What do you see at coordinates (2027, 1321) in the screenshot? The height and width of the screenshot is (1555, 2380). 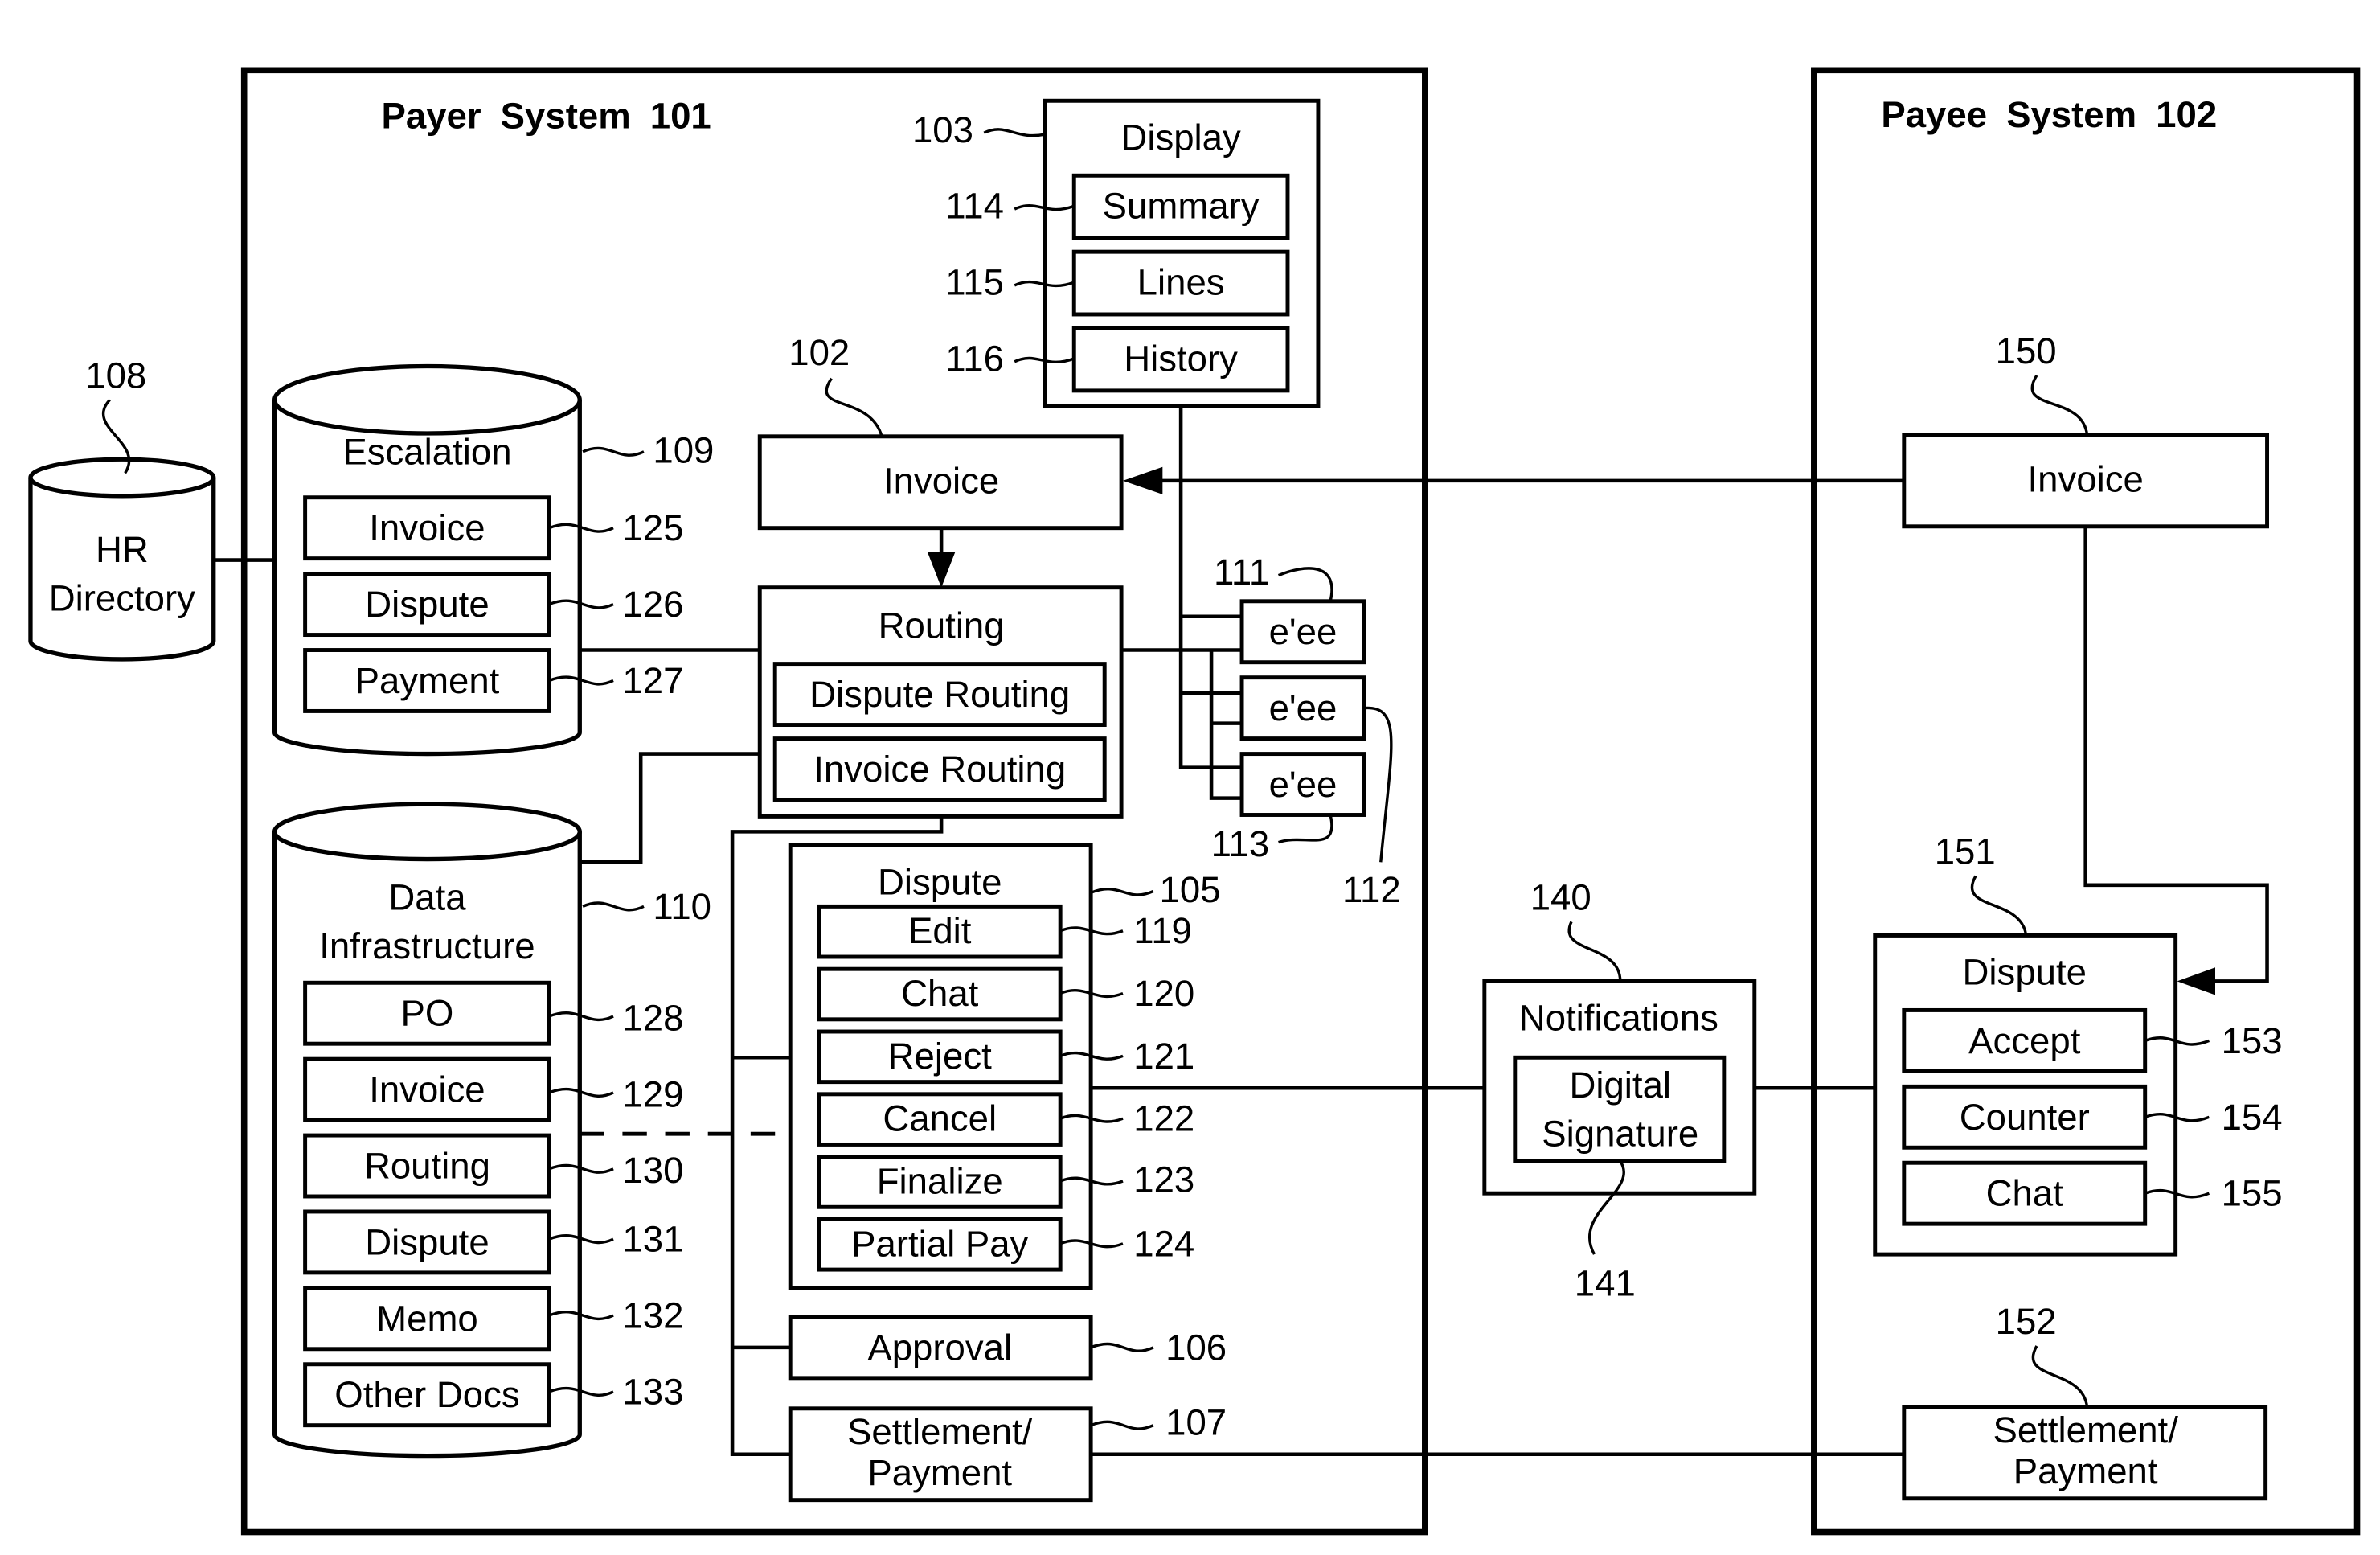 I see `ref-152: 152` at bounding box center [2027, 1321].